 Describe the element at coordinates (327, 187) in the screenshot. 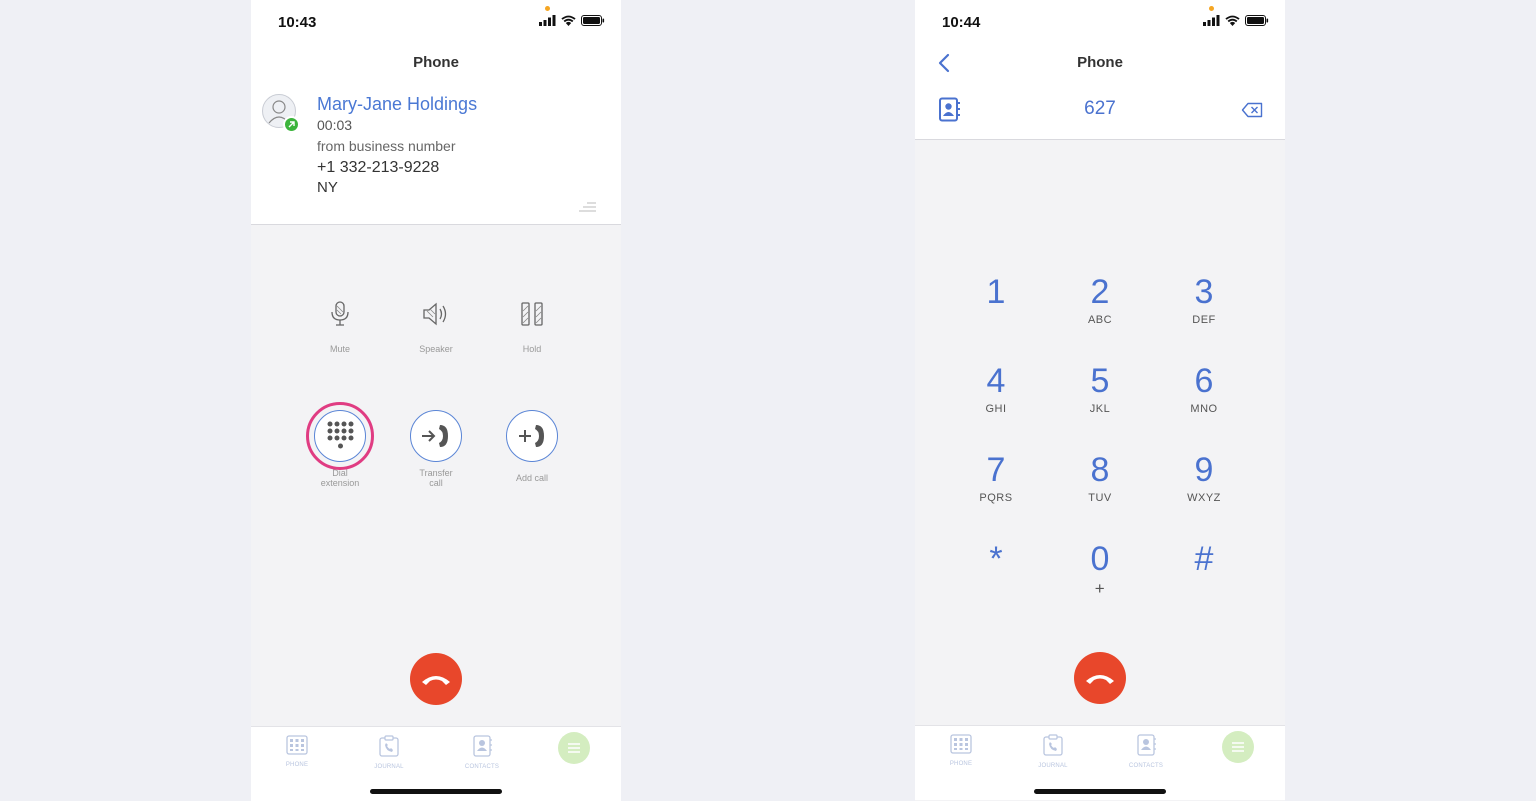

I see `call-region: NY` at that location.